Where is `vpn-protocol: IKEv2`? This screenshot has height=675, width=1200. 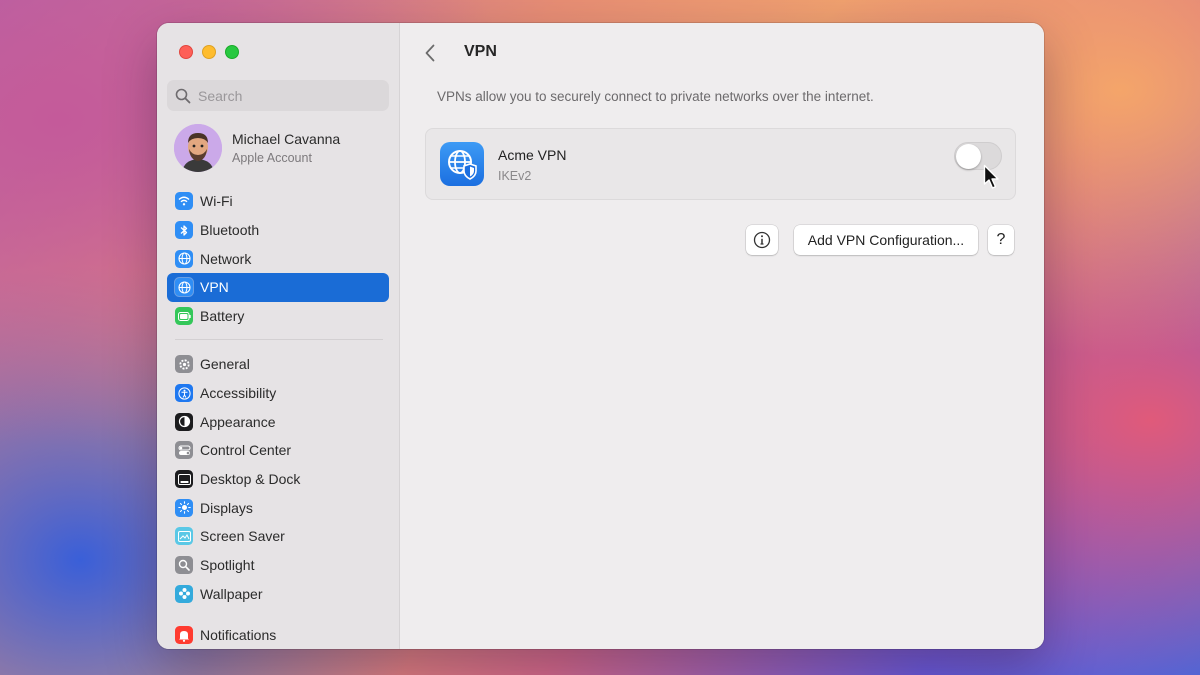
vpn-protocol: IKEv2 is located at coordinates (515, 176).